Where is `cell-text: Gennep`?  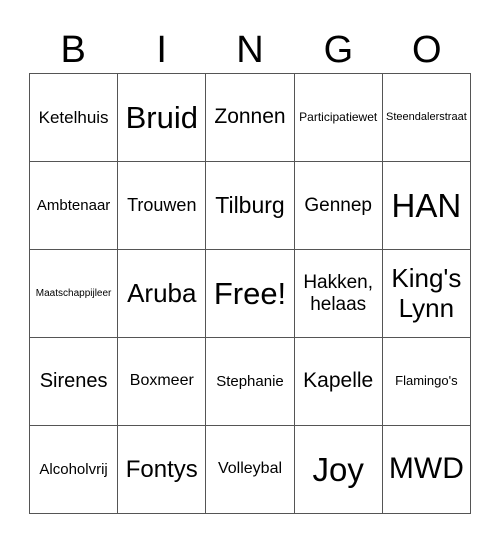
cell-text: Gennep is located at coordinates (338, 205).